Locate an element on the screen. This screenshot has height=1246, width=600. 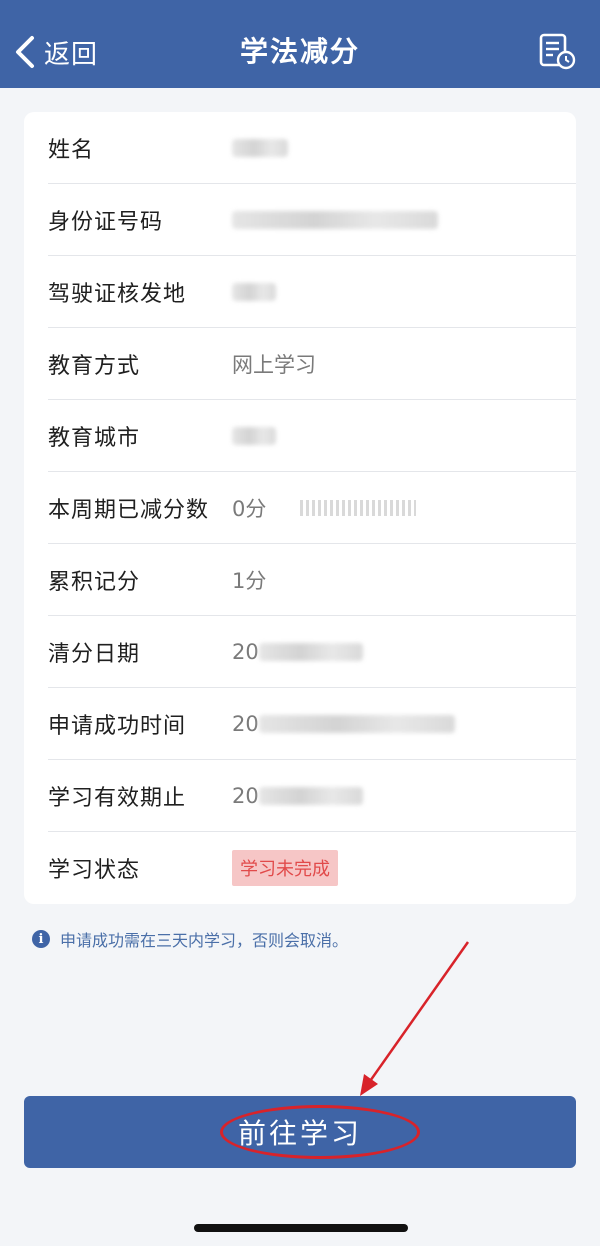
accum-label: 累积记分 is located at coordinates (94, 582).